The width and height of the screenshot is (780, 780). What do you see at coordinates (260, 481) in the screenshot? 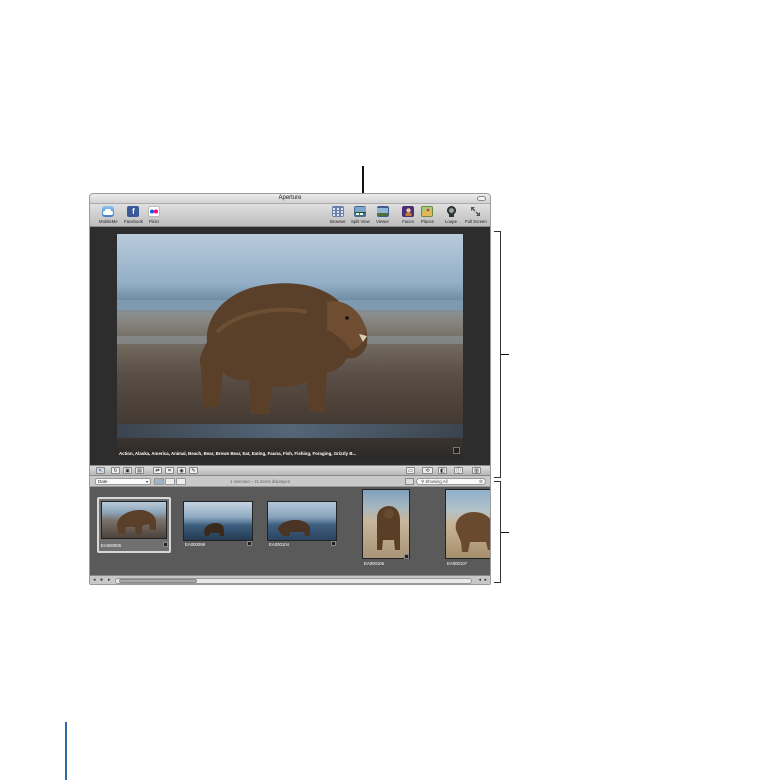
I see `selection-status: 1 selected – 21 items displayed` at bounding box center [260, 481].